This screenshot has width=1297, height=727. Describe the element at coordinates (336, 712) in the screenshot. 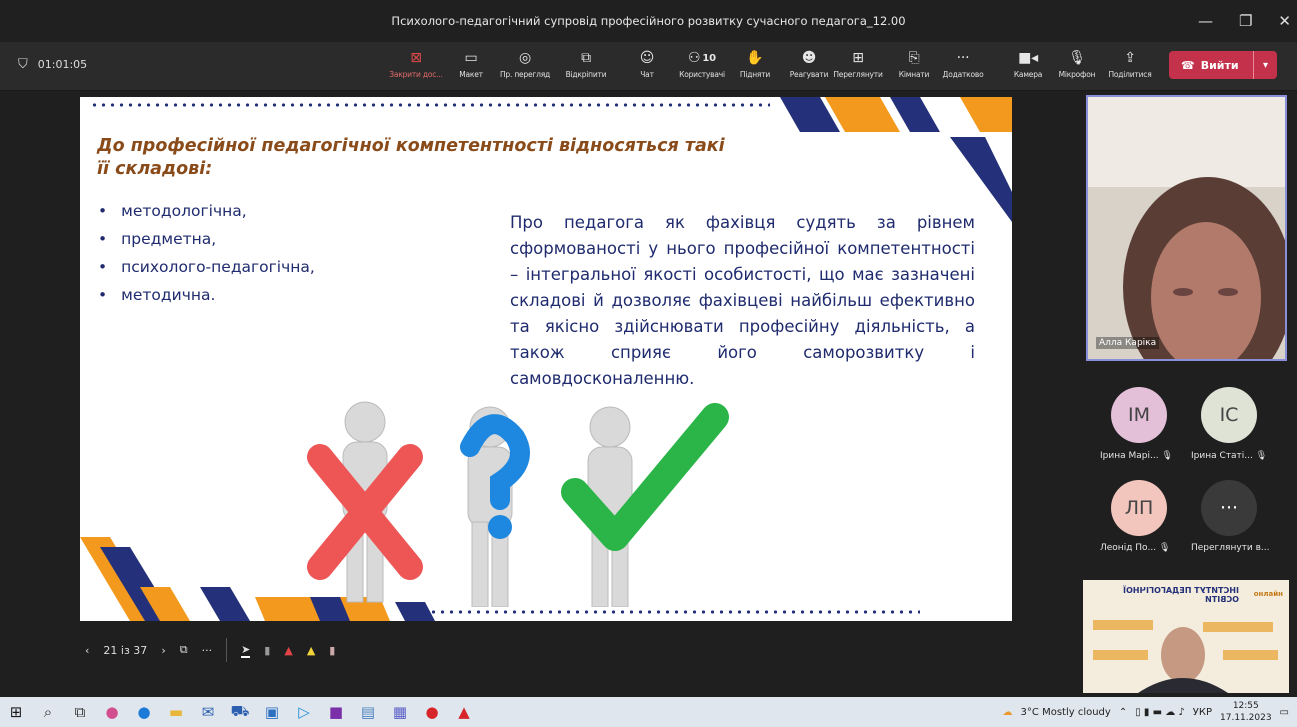

I see `onenote-icon: ■` at that location.